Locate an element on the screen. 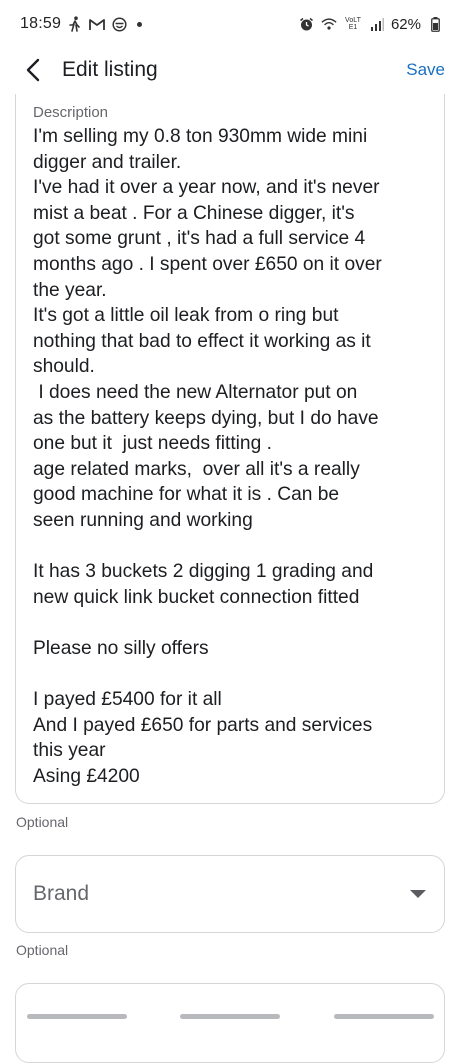 This screenshot has height=1063, width=461. brand-helper-text: Optional is located at coordinates (42, 950).